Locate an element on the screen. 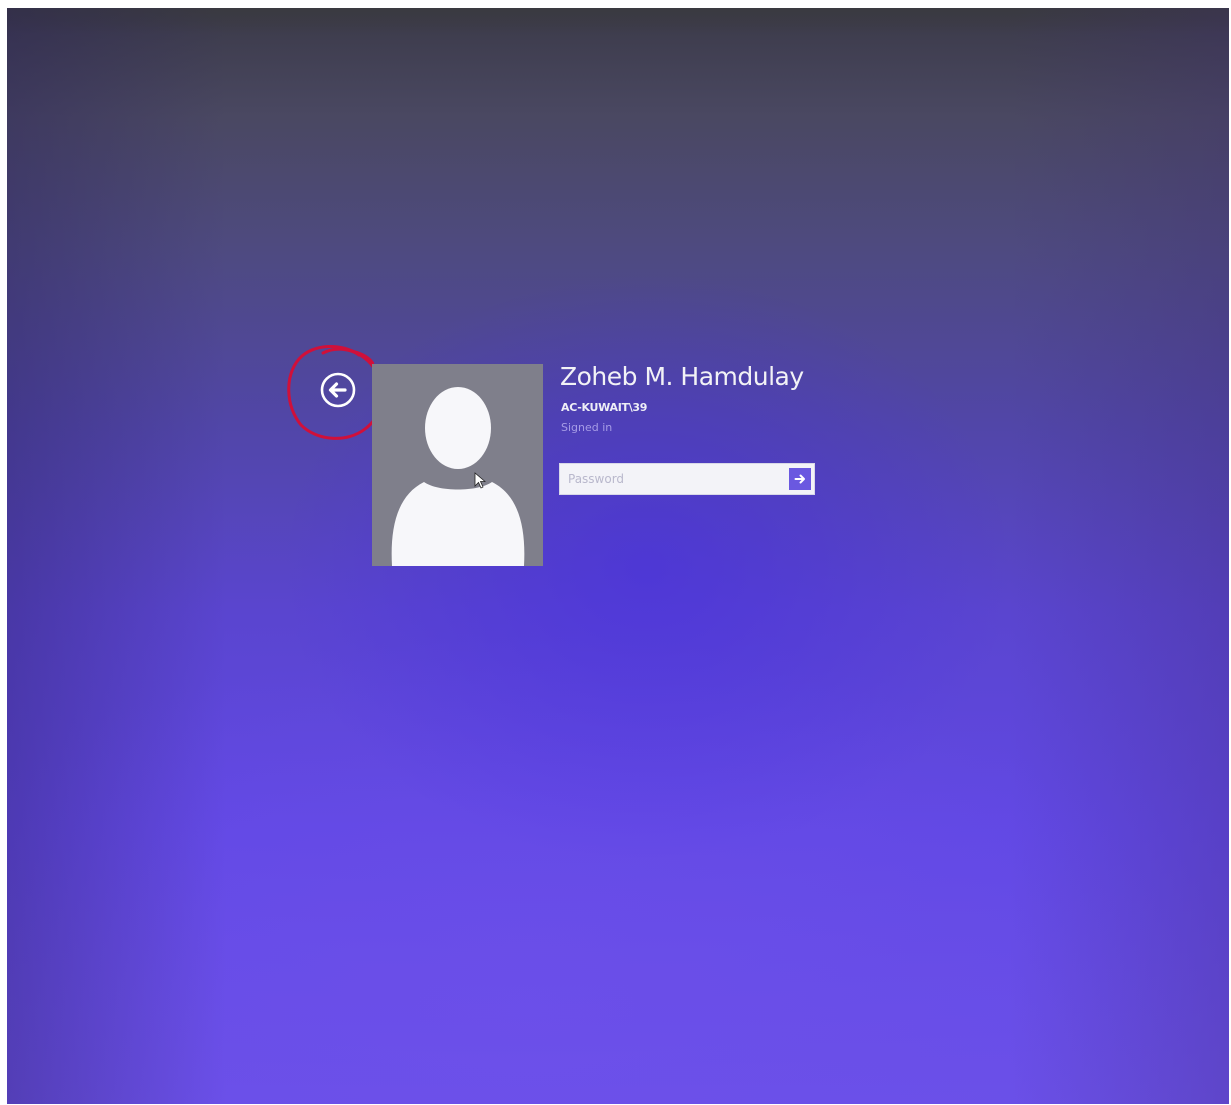 The image size is (1231, 1105). user-account: AC-KUWAIT\39 is located at coordinates (604, 407).